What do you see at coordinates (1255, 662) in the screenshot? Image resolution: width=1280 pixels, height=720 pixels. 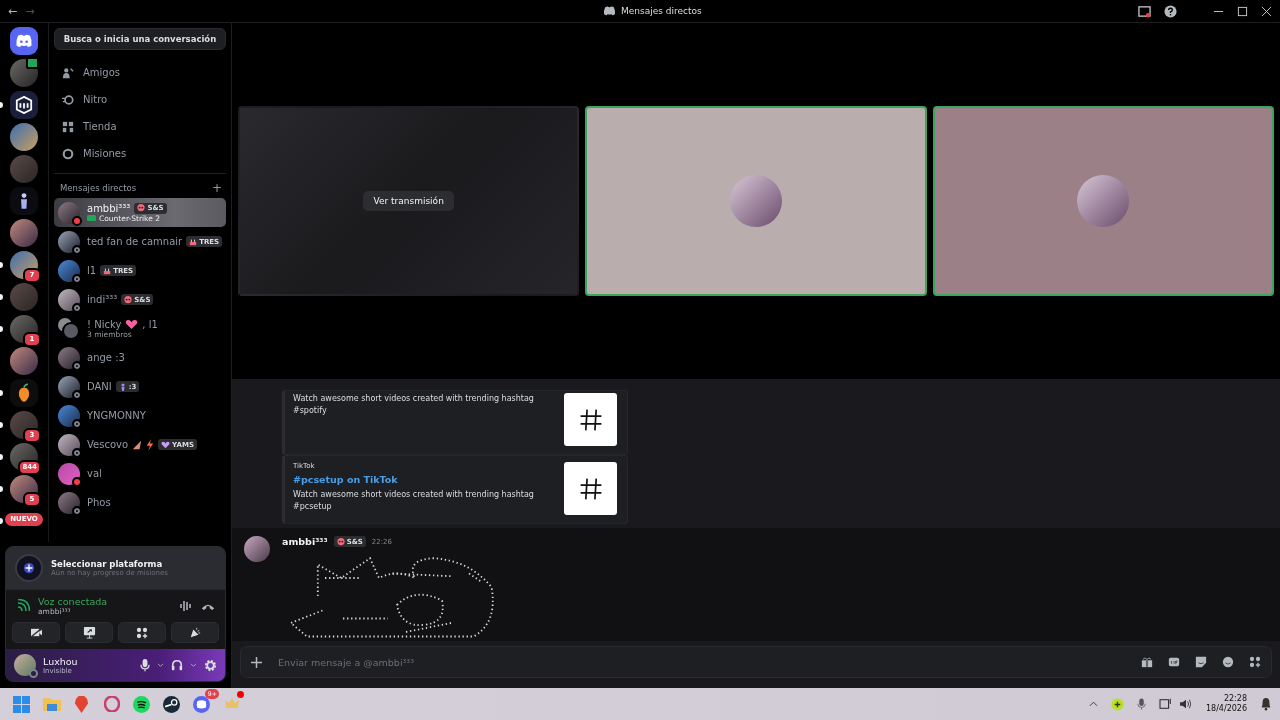 I see `apps-icon` at bounding box center [1255, 662].